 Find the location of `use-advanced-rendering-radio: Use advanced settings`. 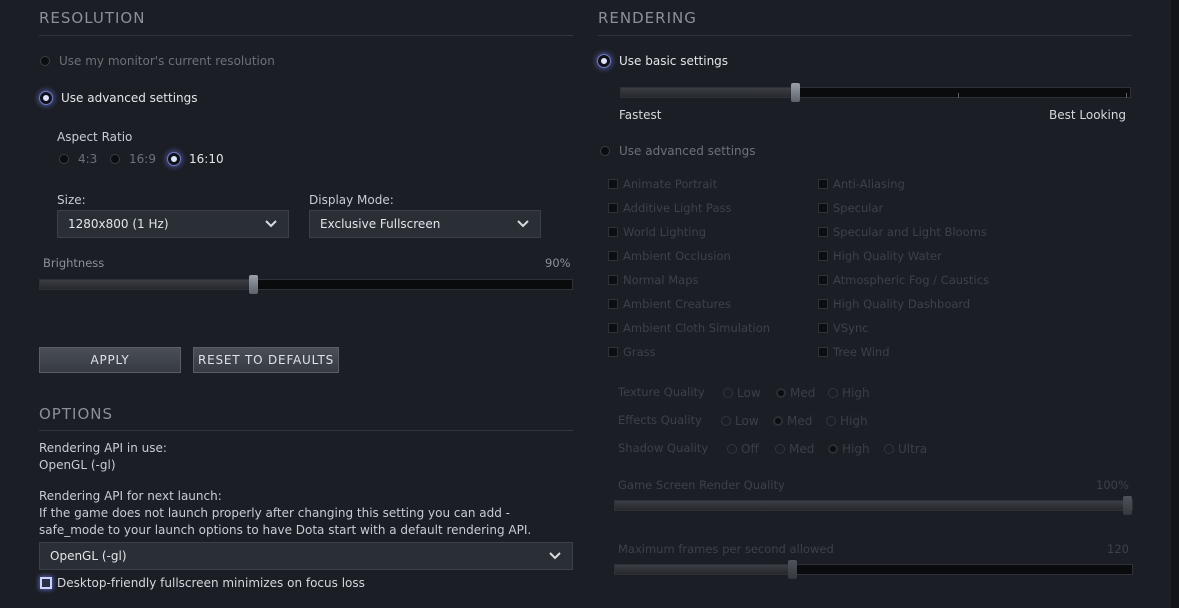

use-advanced-rendering-radio: Use advanced settings is located at coordinates (678, 151).